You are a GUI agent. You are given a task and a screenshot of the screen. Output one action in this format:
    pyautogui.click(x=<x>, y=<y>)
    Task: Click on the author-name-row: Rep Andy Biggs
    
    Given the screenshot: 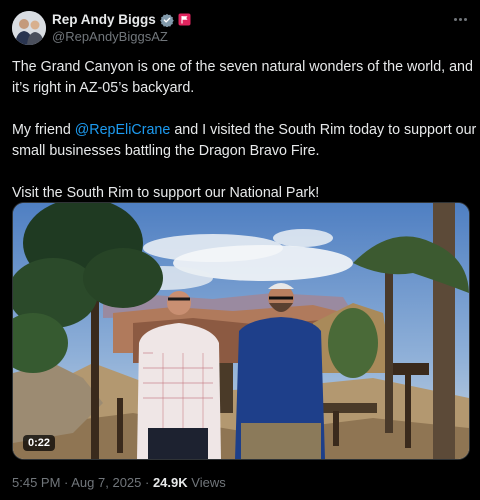 What is the action you would take?
    pyautogui.click(x=121, y=19)
    